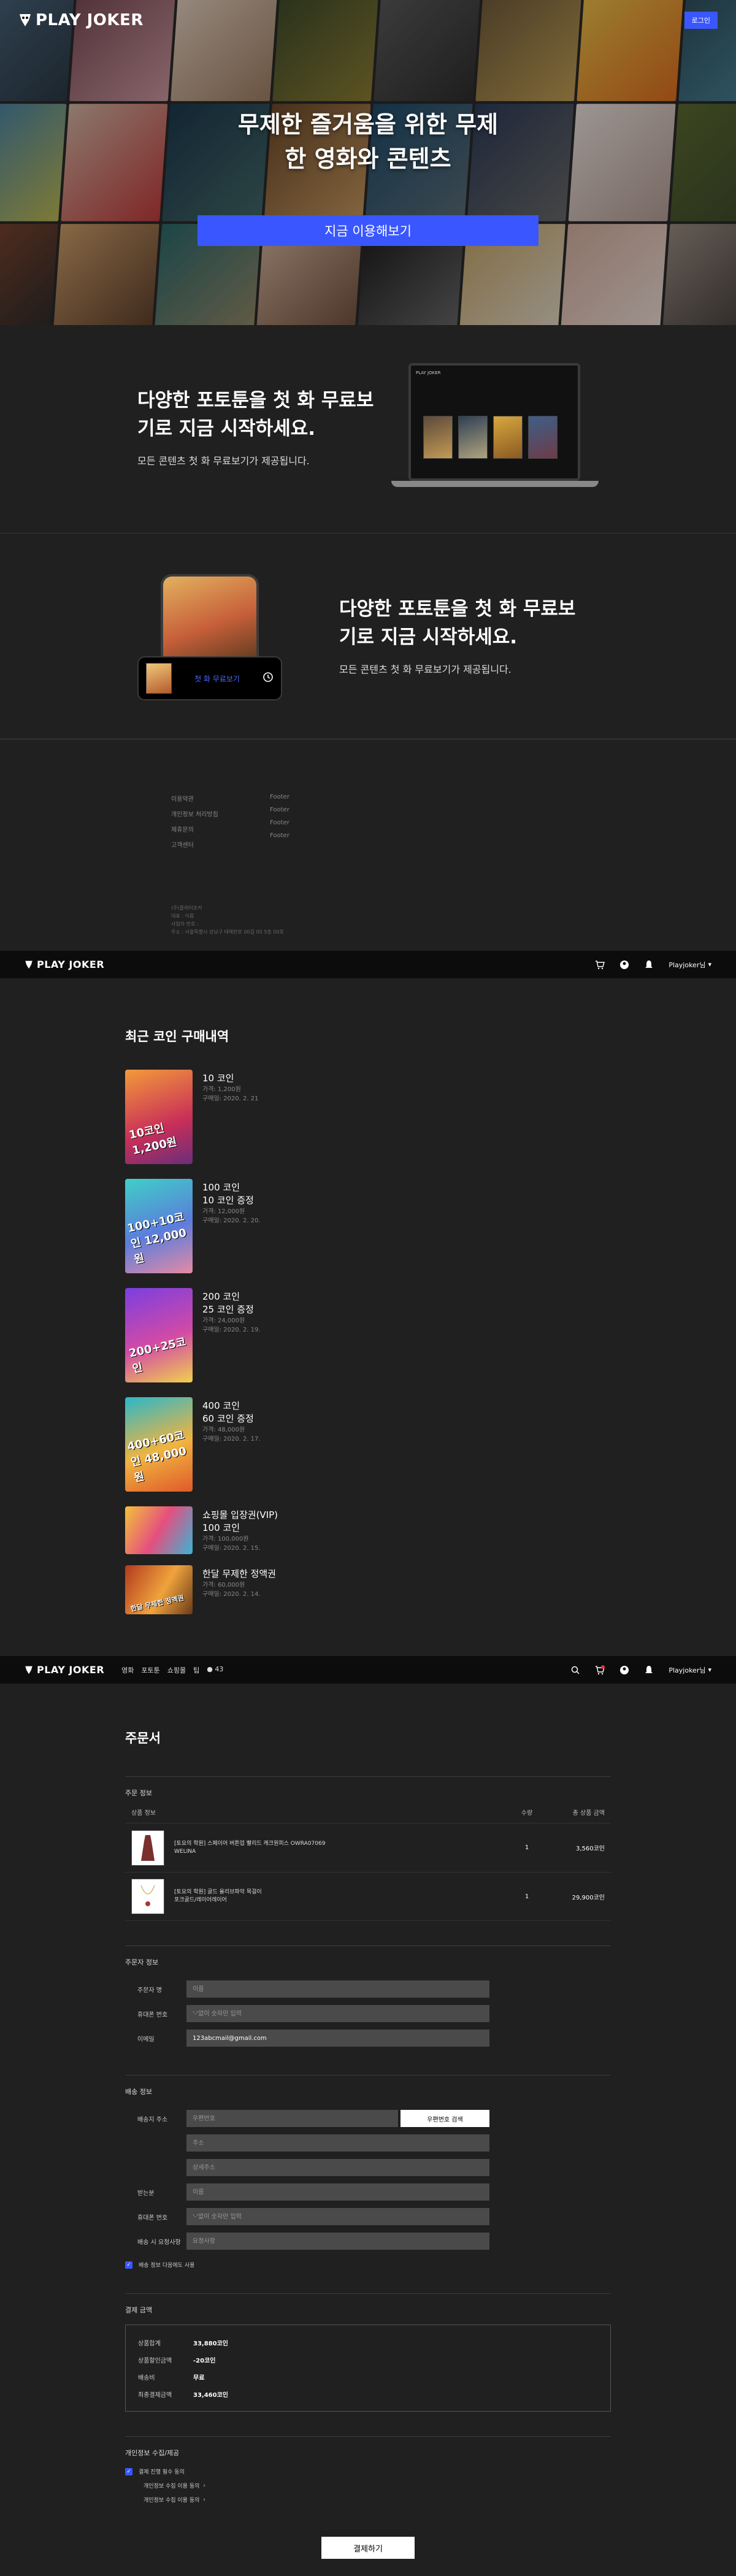  Describe the element at coordinates (268, 679) in the screenshot. I see `clock-icon` at that location.